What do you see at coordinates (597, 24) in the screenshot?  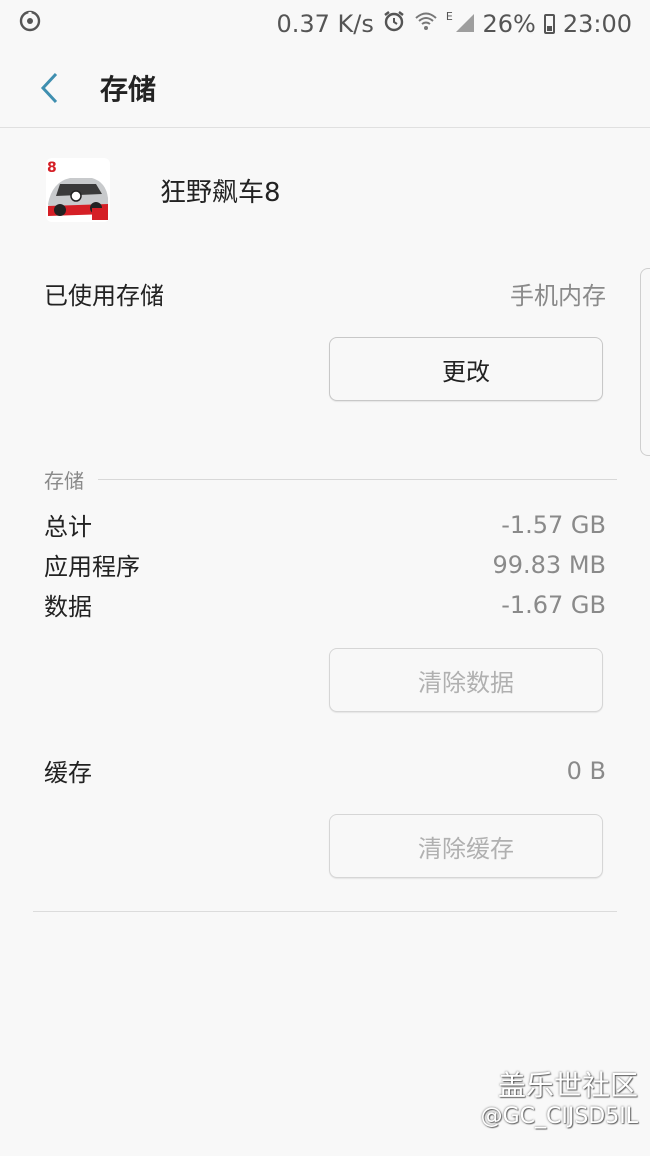 I see `clock: 23:00` at bounding box center [597, 24].